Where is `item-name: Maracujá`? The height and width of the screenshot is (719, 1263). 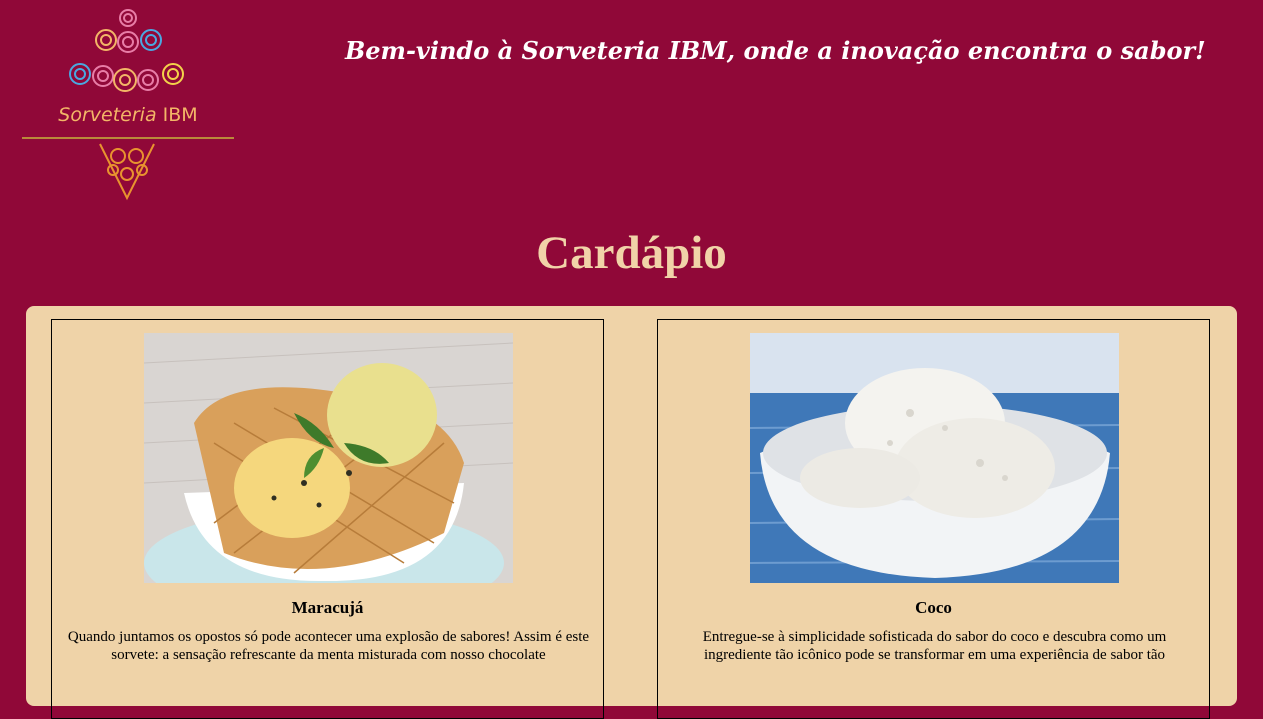 item-name: Maracujá is located at coordinates (327, 607).